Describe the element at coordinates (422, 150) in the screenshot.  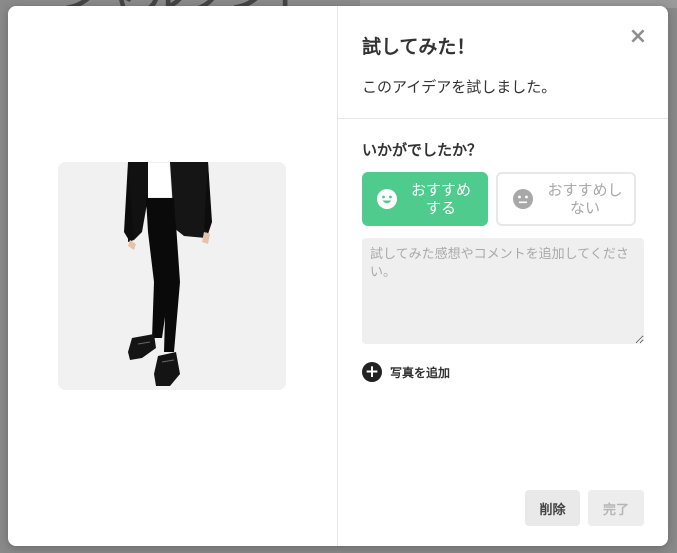
I see `rating-question: いかがでしたか？` at that location.